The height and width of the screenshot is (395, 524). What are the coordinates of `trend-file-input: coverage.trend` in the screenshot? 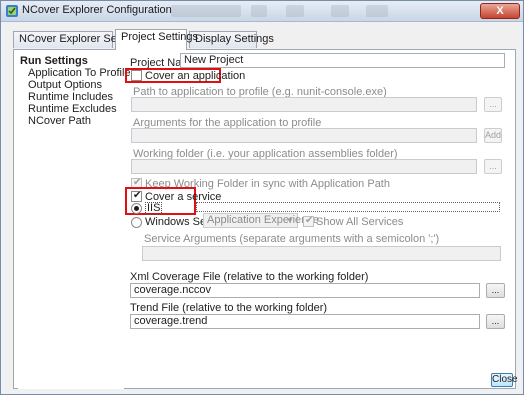 It's located at (305, 321).